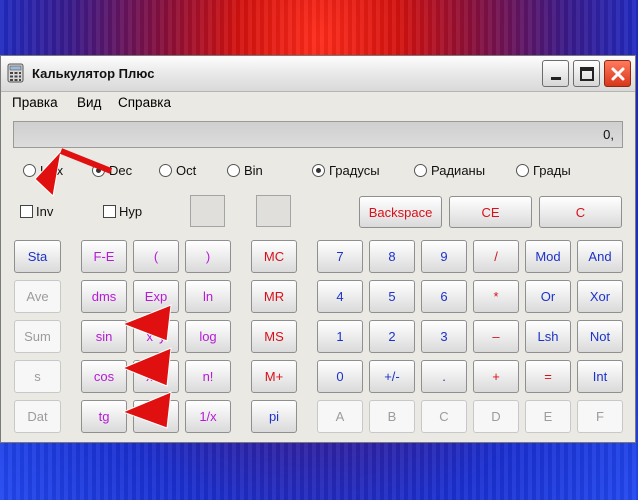  I want to click on minimize-icon, so click(555, 78).